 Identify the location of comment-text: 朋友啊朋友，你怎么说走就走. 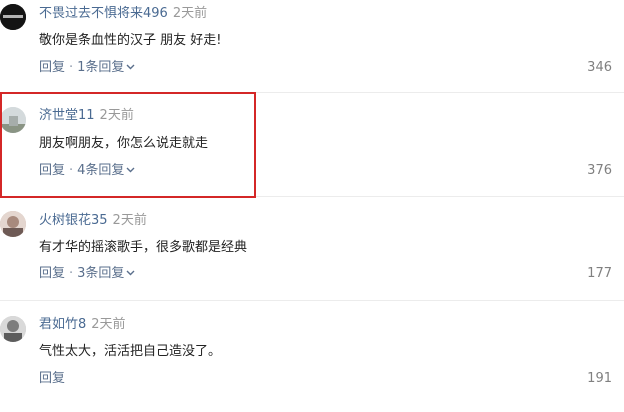
(124, 143).